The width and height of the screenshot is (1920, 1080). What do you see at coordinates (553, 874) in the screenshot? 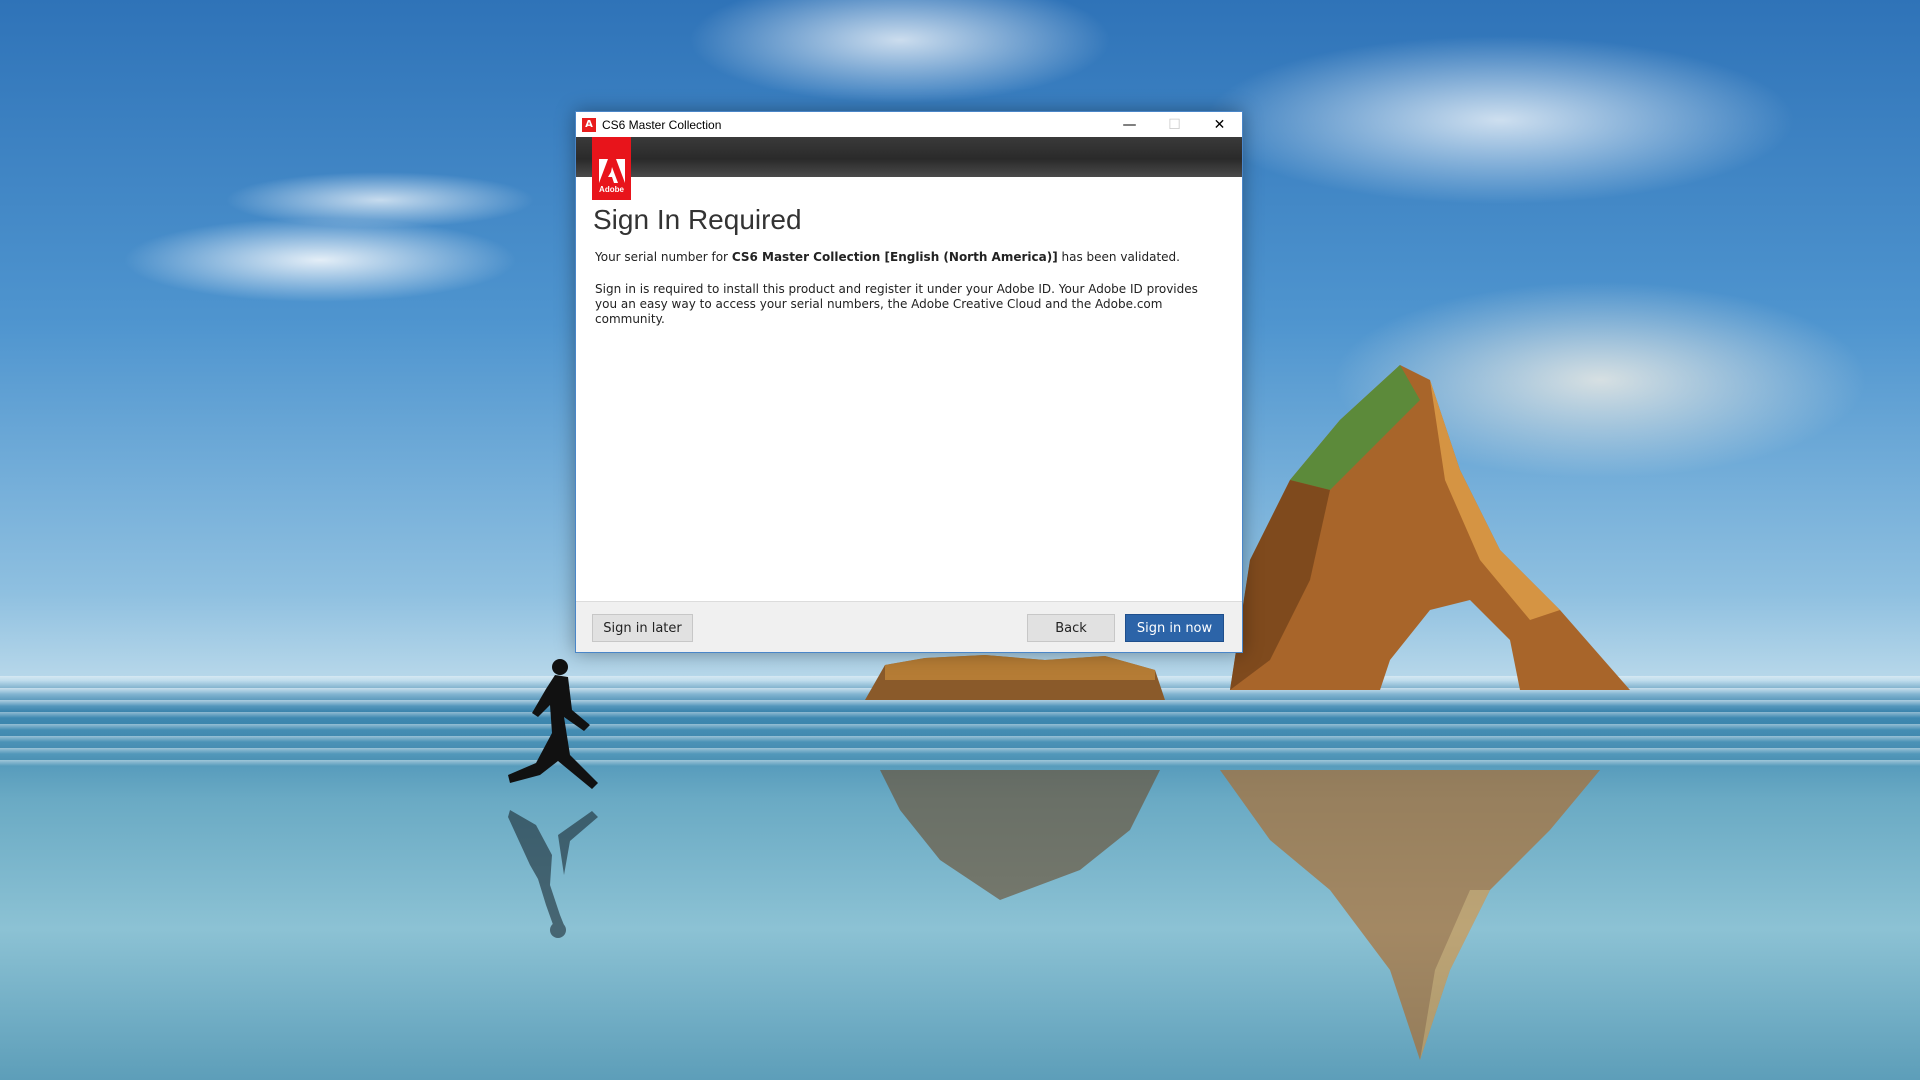
I see `wallpaper-runner-reflection` at bounding box center [553, 874].